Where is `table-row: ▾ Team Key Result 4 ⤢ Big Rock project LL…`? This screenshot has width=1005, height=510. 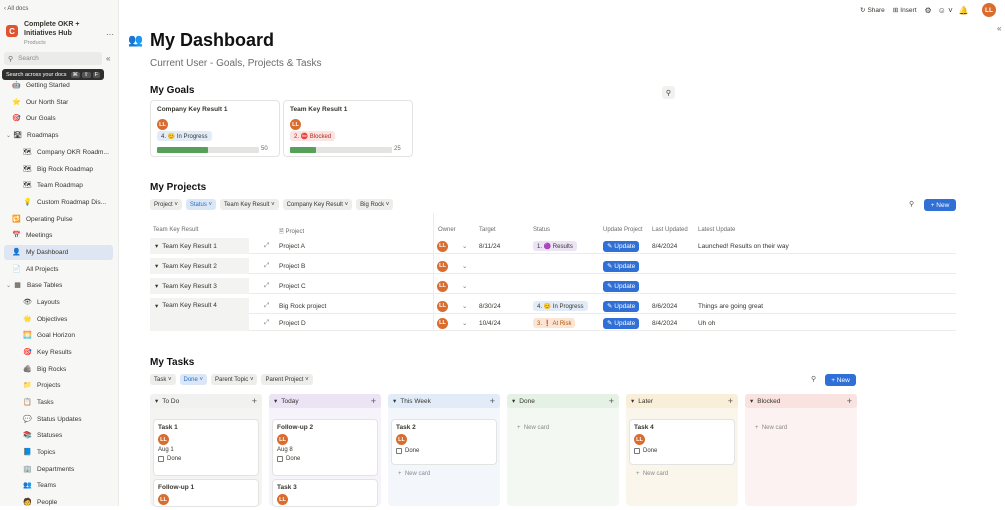
table-row: ▾ Team Key Result 4 ⤢ Big Rock project LL… is located at coordinates (553, 314).